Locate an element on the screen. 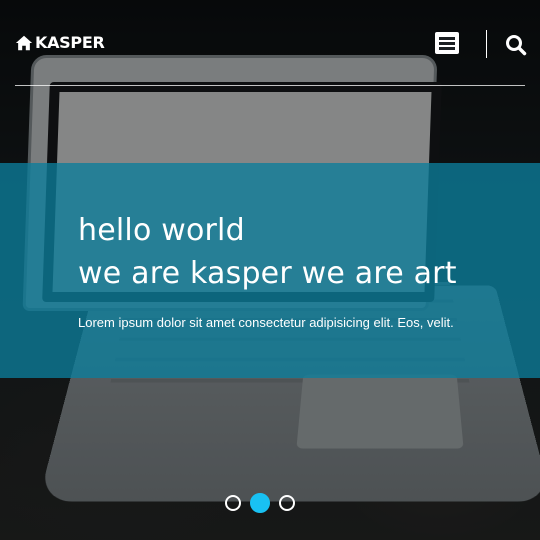  hero-headline: hello world we are kasper we are art is located at coordinates (267, 252).